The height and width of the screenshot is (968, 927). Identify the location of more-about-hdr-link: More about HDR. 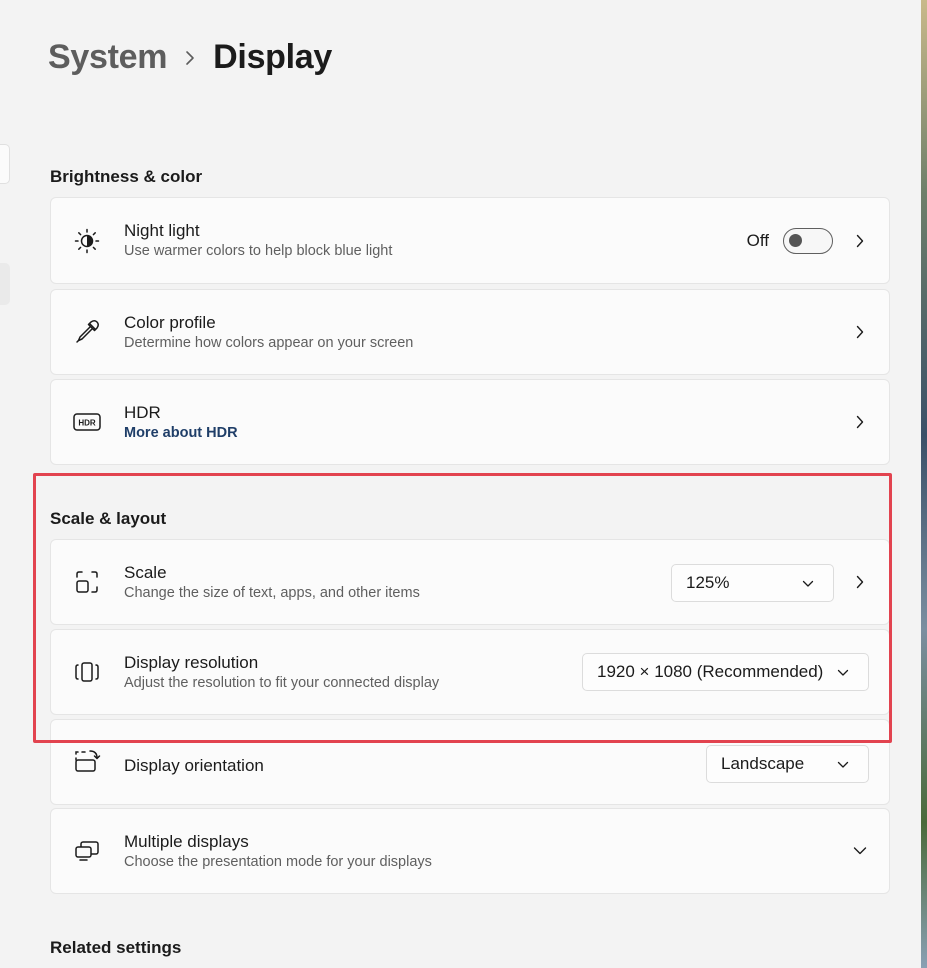
(181, 433).